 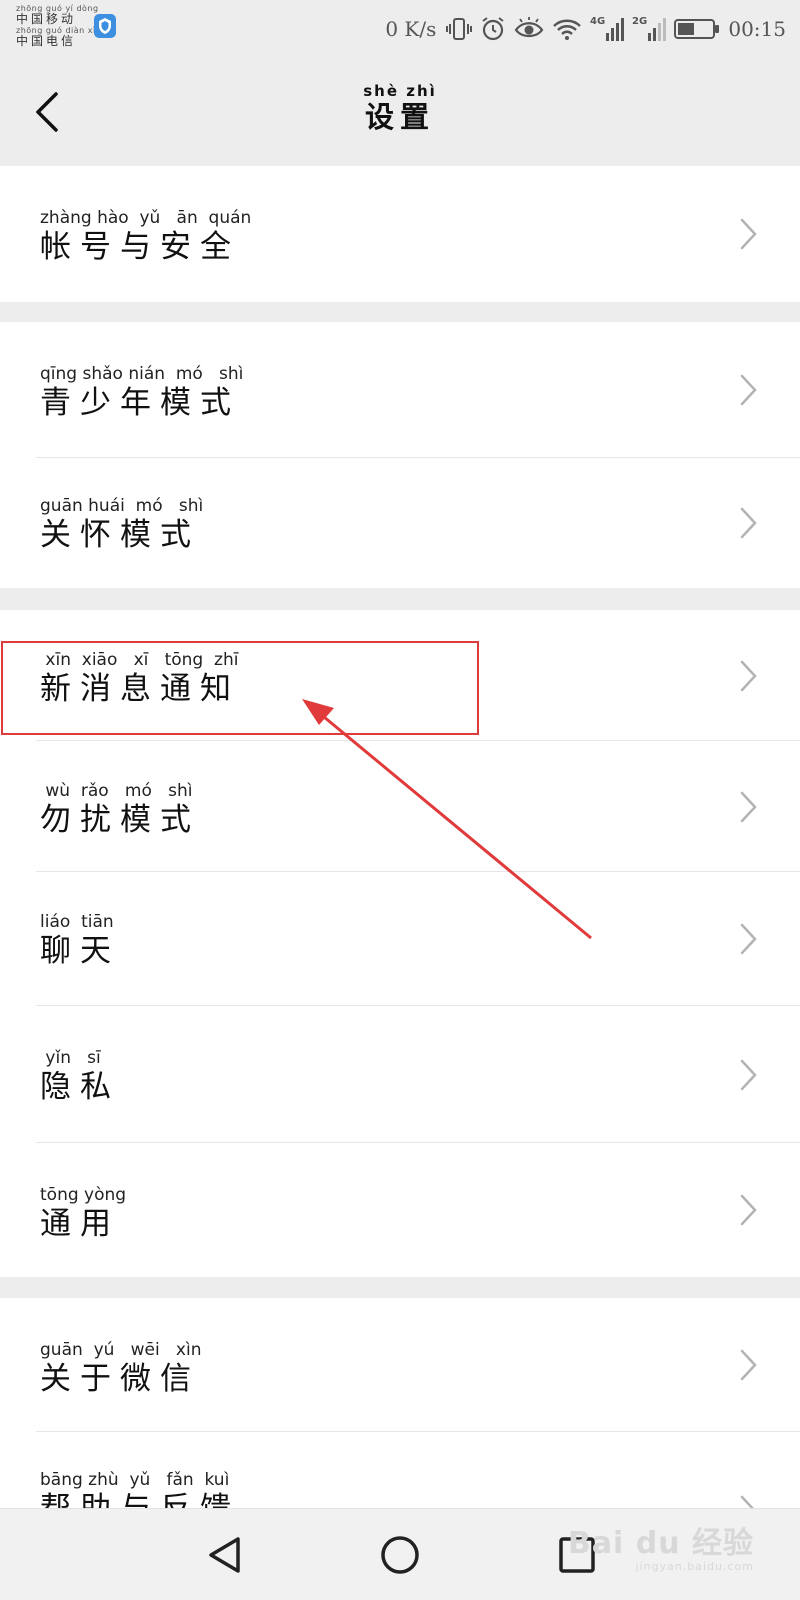 I want to click on nav-back-button, so click(x=226, y=1555).